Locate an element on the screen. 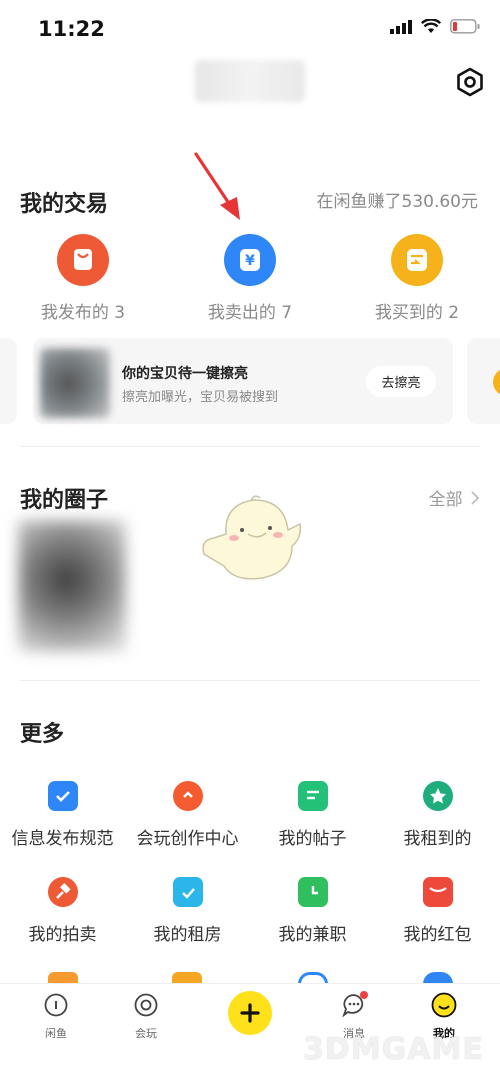  nav-tab-xianyu: 闲鱼 is located at coordinates (56, 1016).